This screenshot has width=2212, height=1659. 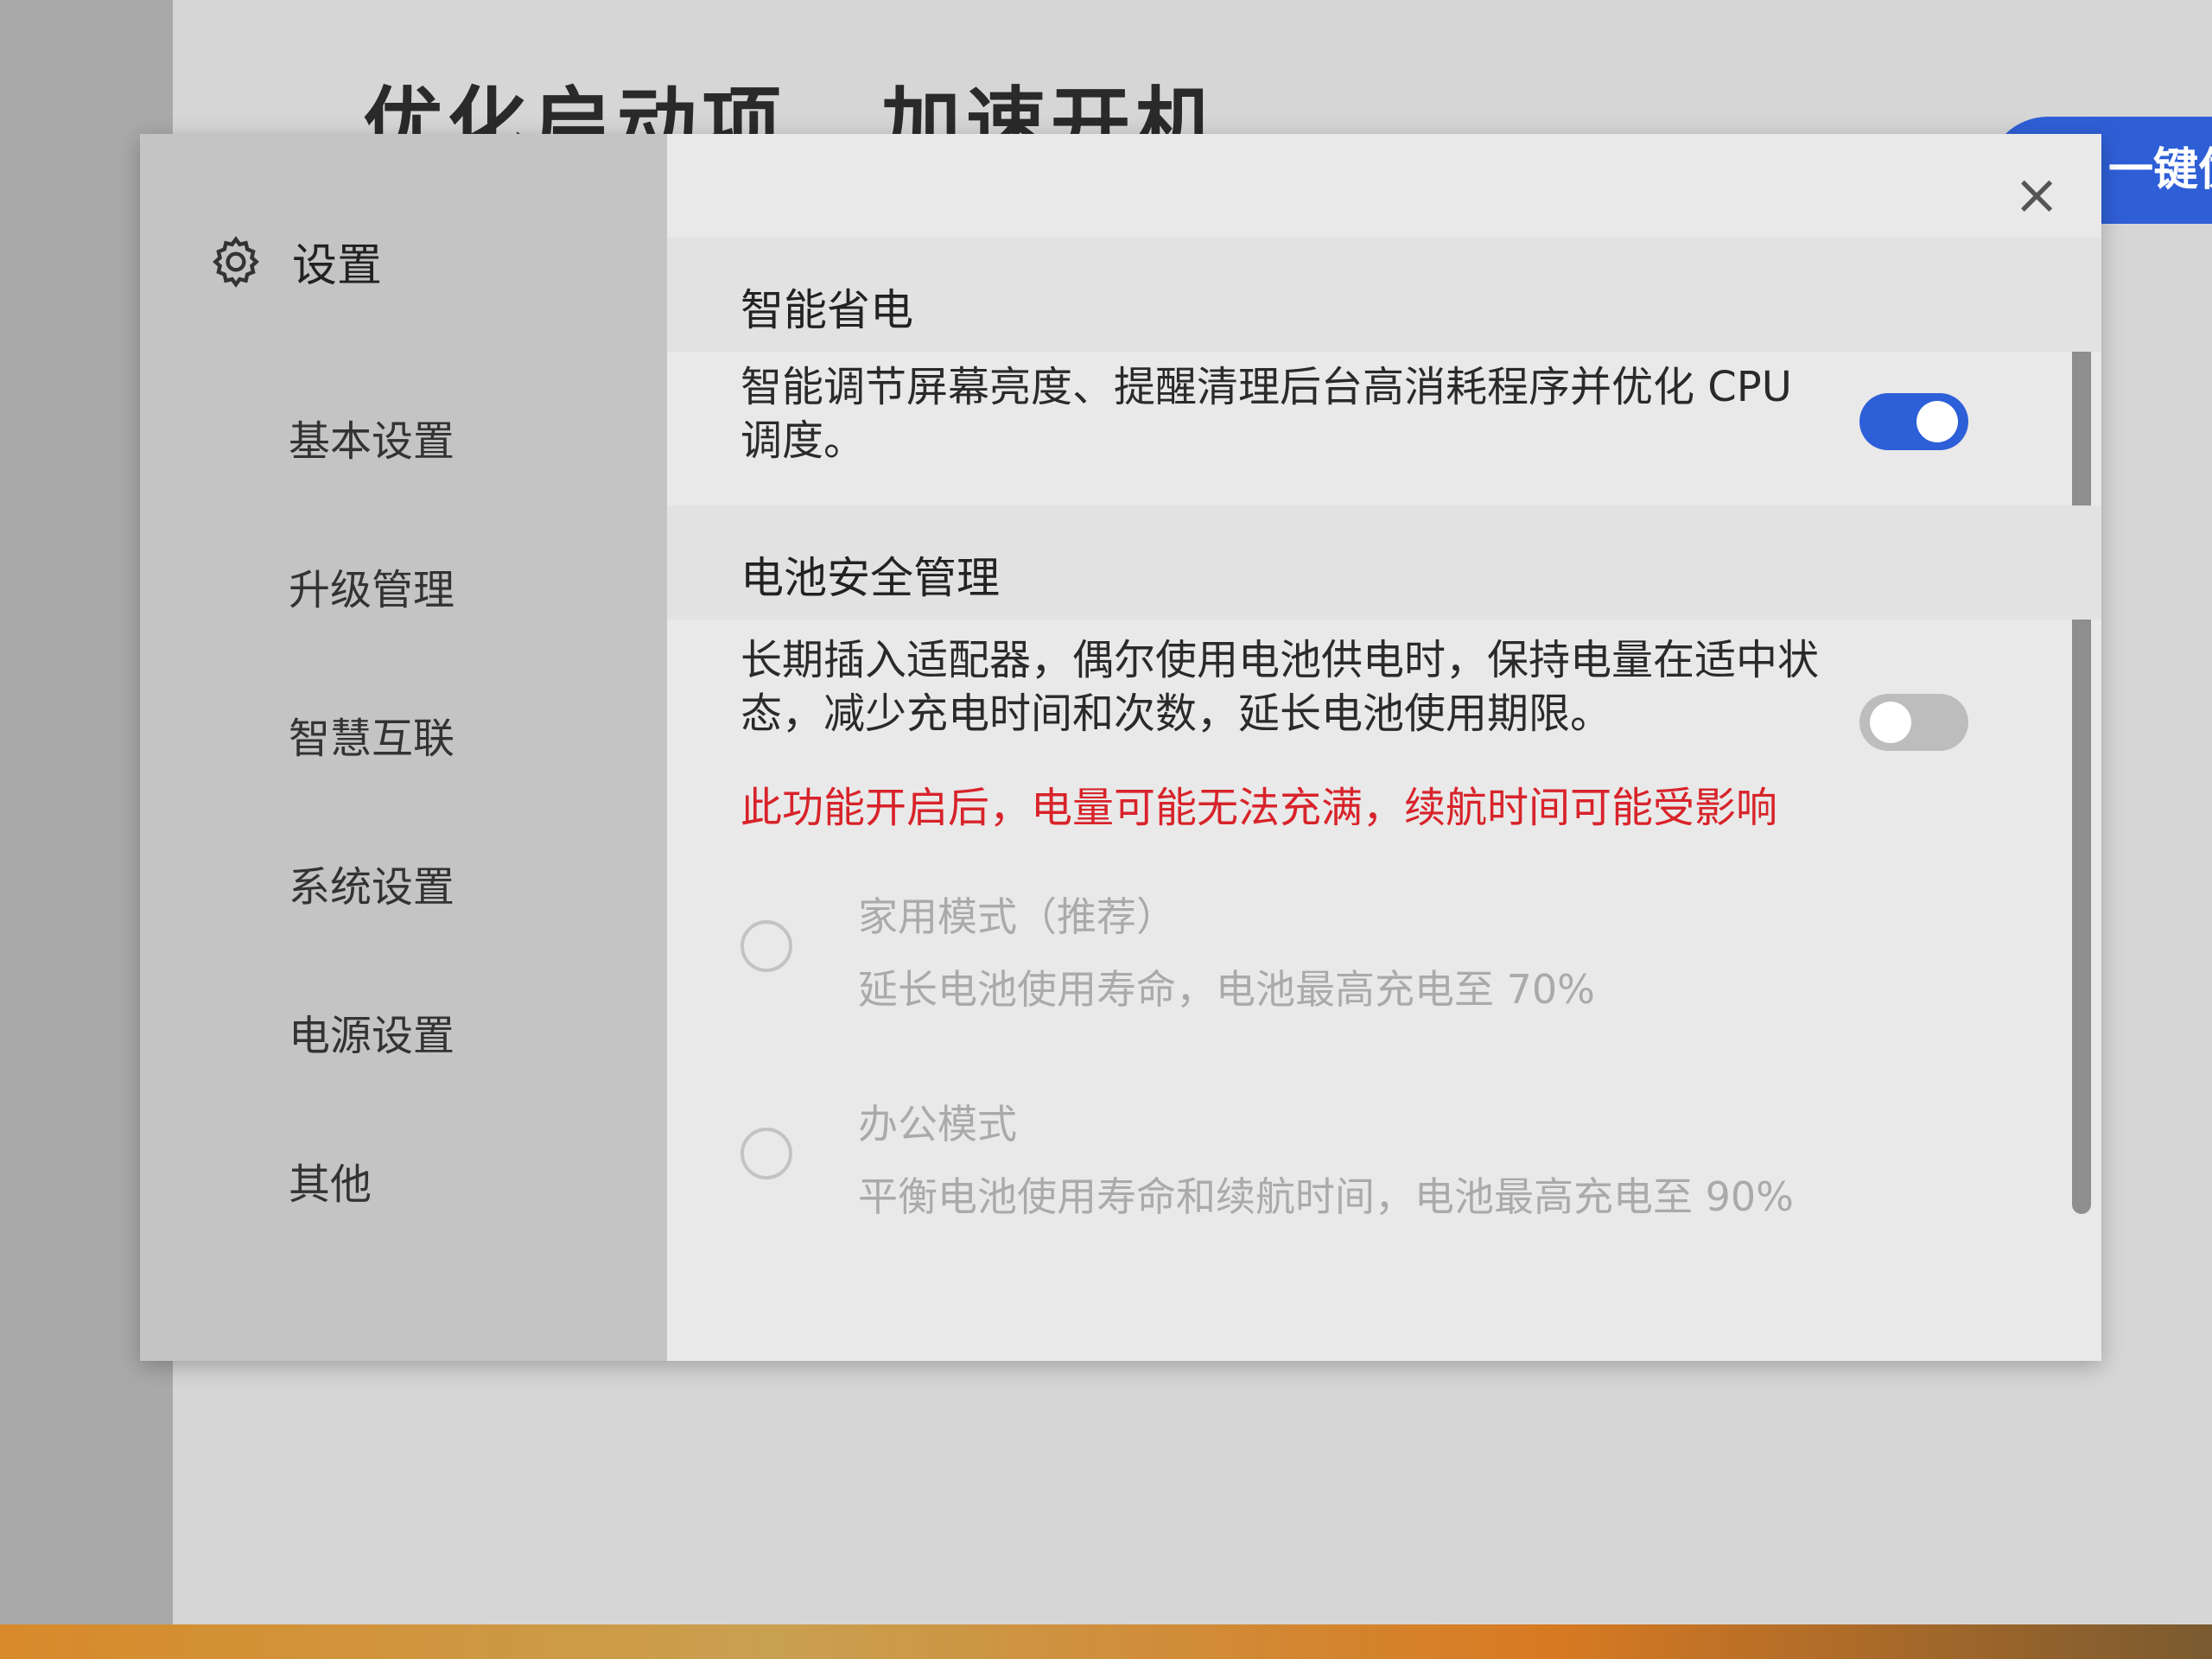 I want to click on section-header-bg: 电池安全管理, so click(x=1384, y=562).